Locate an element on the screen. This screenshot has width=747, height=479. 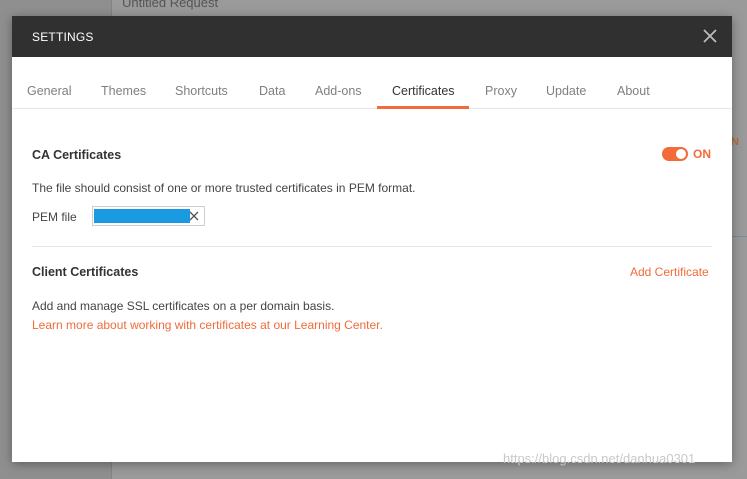
close-button is located at coordinates (710, 36).